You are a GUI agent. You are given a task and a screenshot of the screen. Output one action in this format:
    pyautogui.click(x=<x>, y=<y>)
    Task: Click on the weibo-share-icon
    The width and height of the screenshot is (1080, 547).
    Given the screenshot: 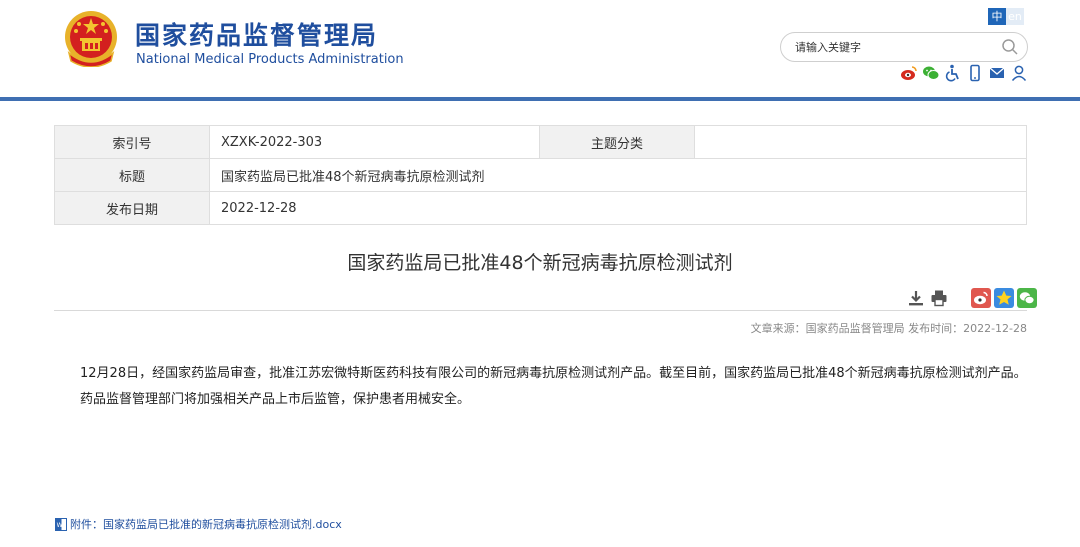 What is the action you would take?
    pyautogui.click(x=981, y=298)
    